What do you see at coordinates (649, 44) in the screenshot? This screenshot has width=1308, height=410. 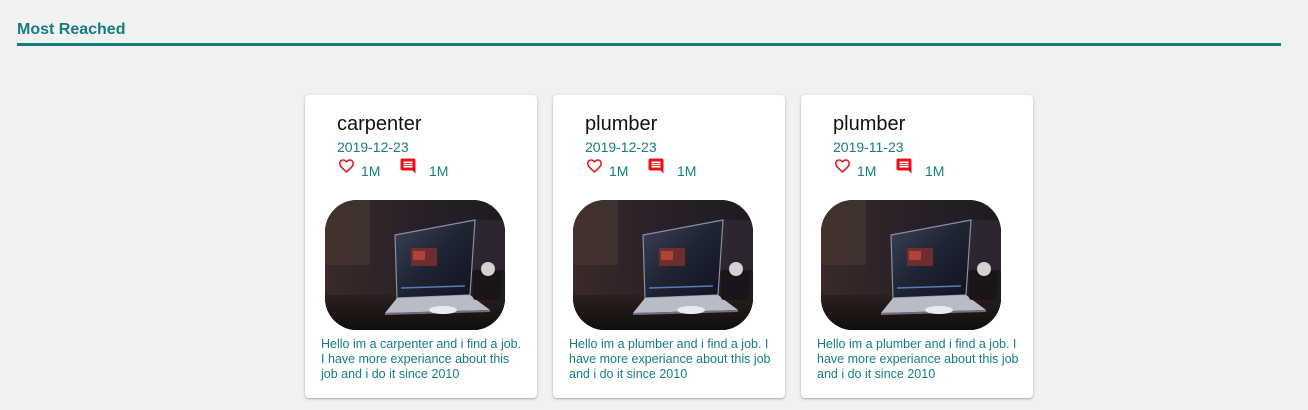 I see `section-divider` at bounding box center [649, 44].